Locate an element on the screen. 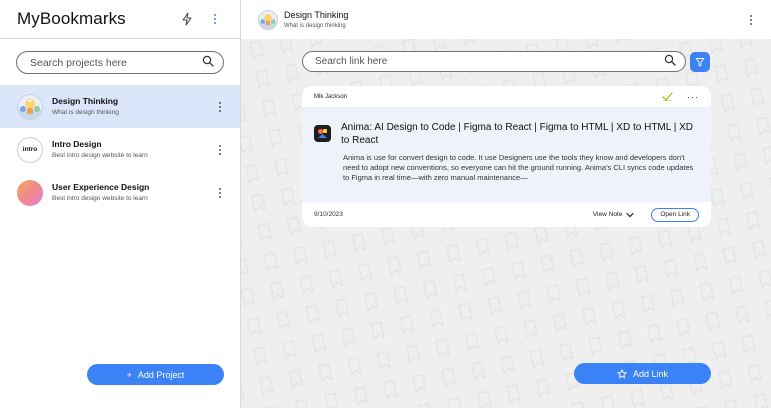  project-item: Design Thinking What is design thinking is located at coordinates (120, 106).